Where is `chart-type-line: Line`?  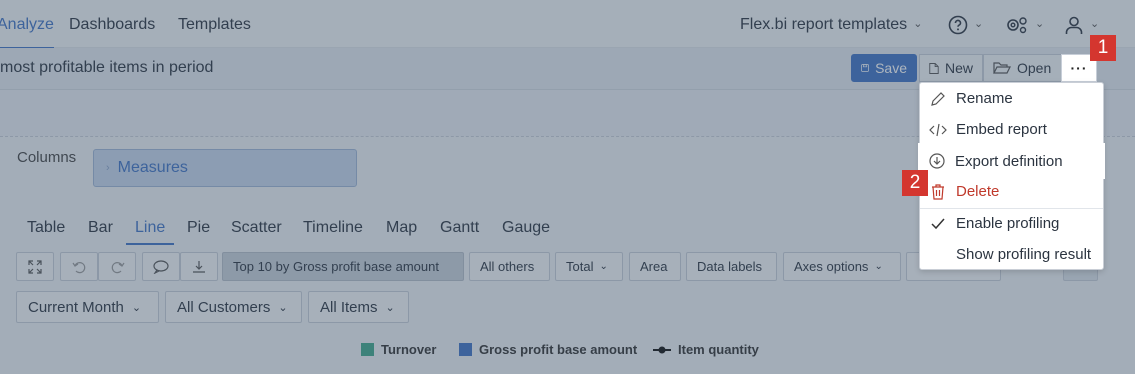 chart-type-line: Line is located at coordinates (150, 232).